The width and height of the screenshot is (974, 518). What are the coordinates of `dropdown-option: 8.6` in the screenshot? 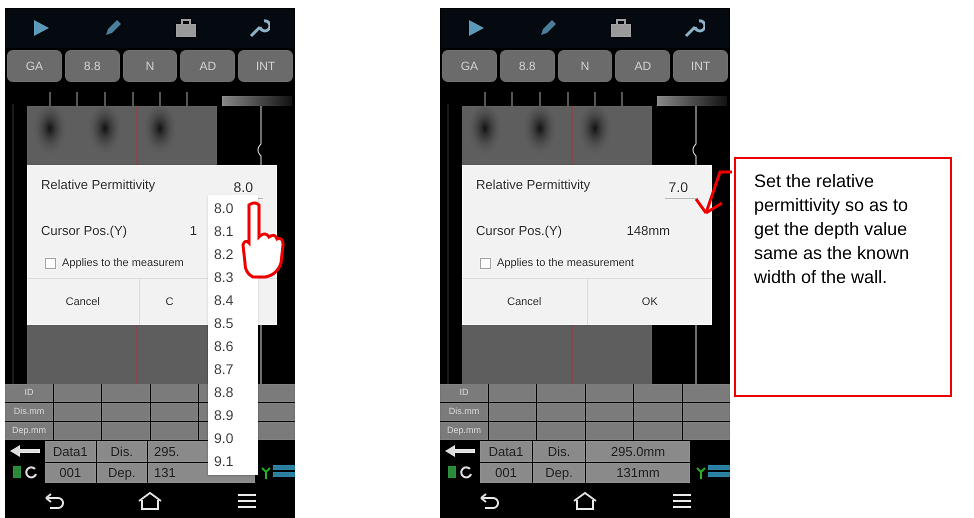 It's located at (233, 346).